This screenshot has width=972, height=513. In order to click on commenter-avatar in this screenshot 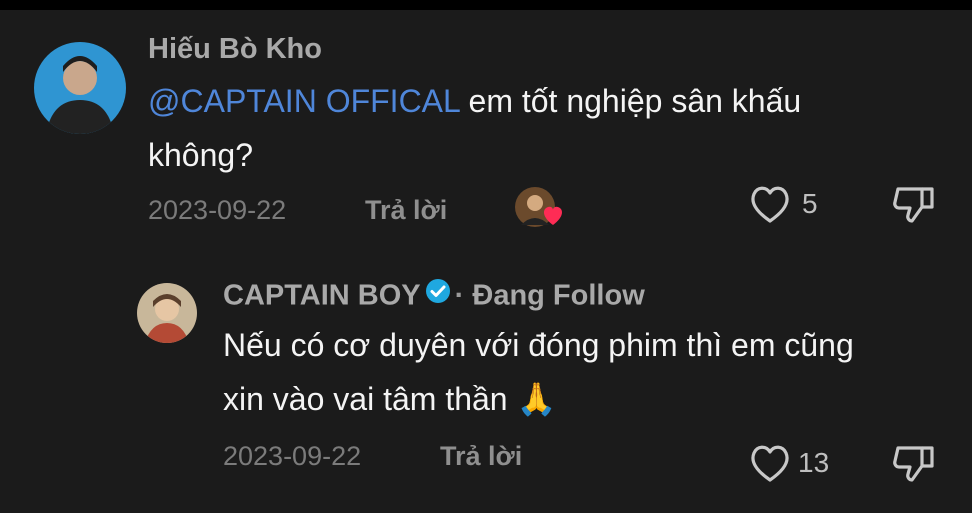, I will do `click(80, 88)`.